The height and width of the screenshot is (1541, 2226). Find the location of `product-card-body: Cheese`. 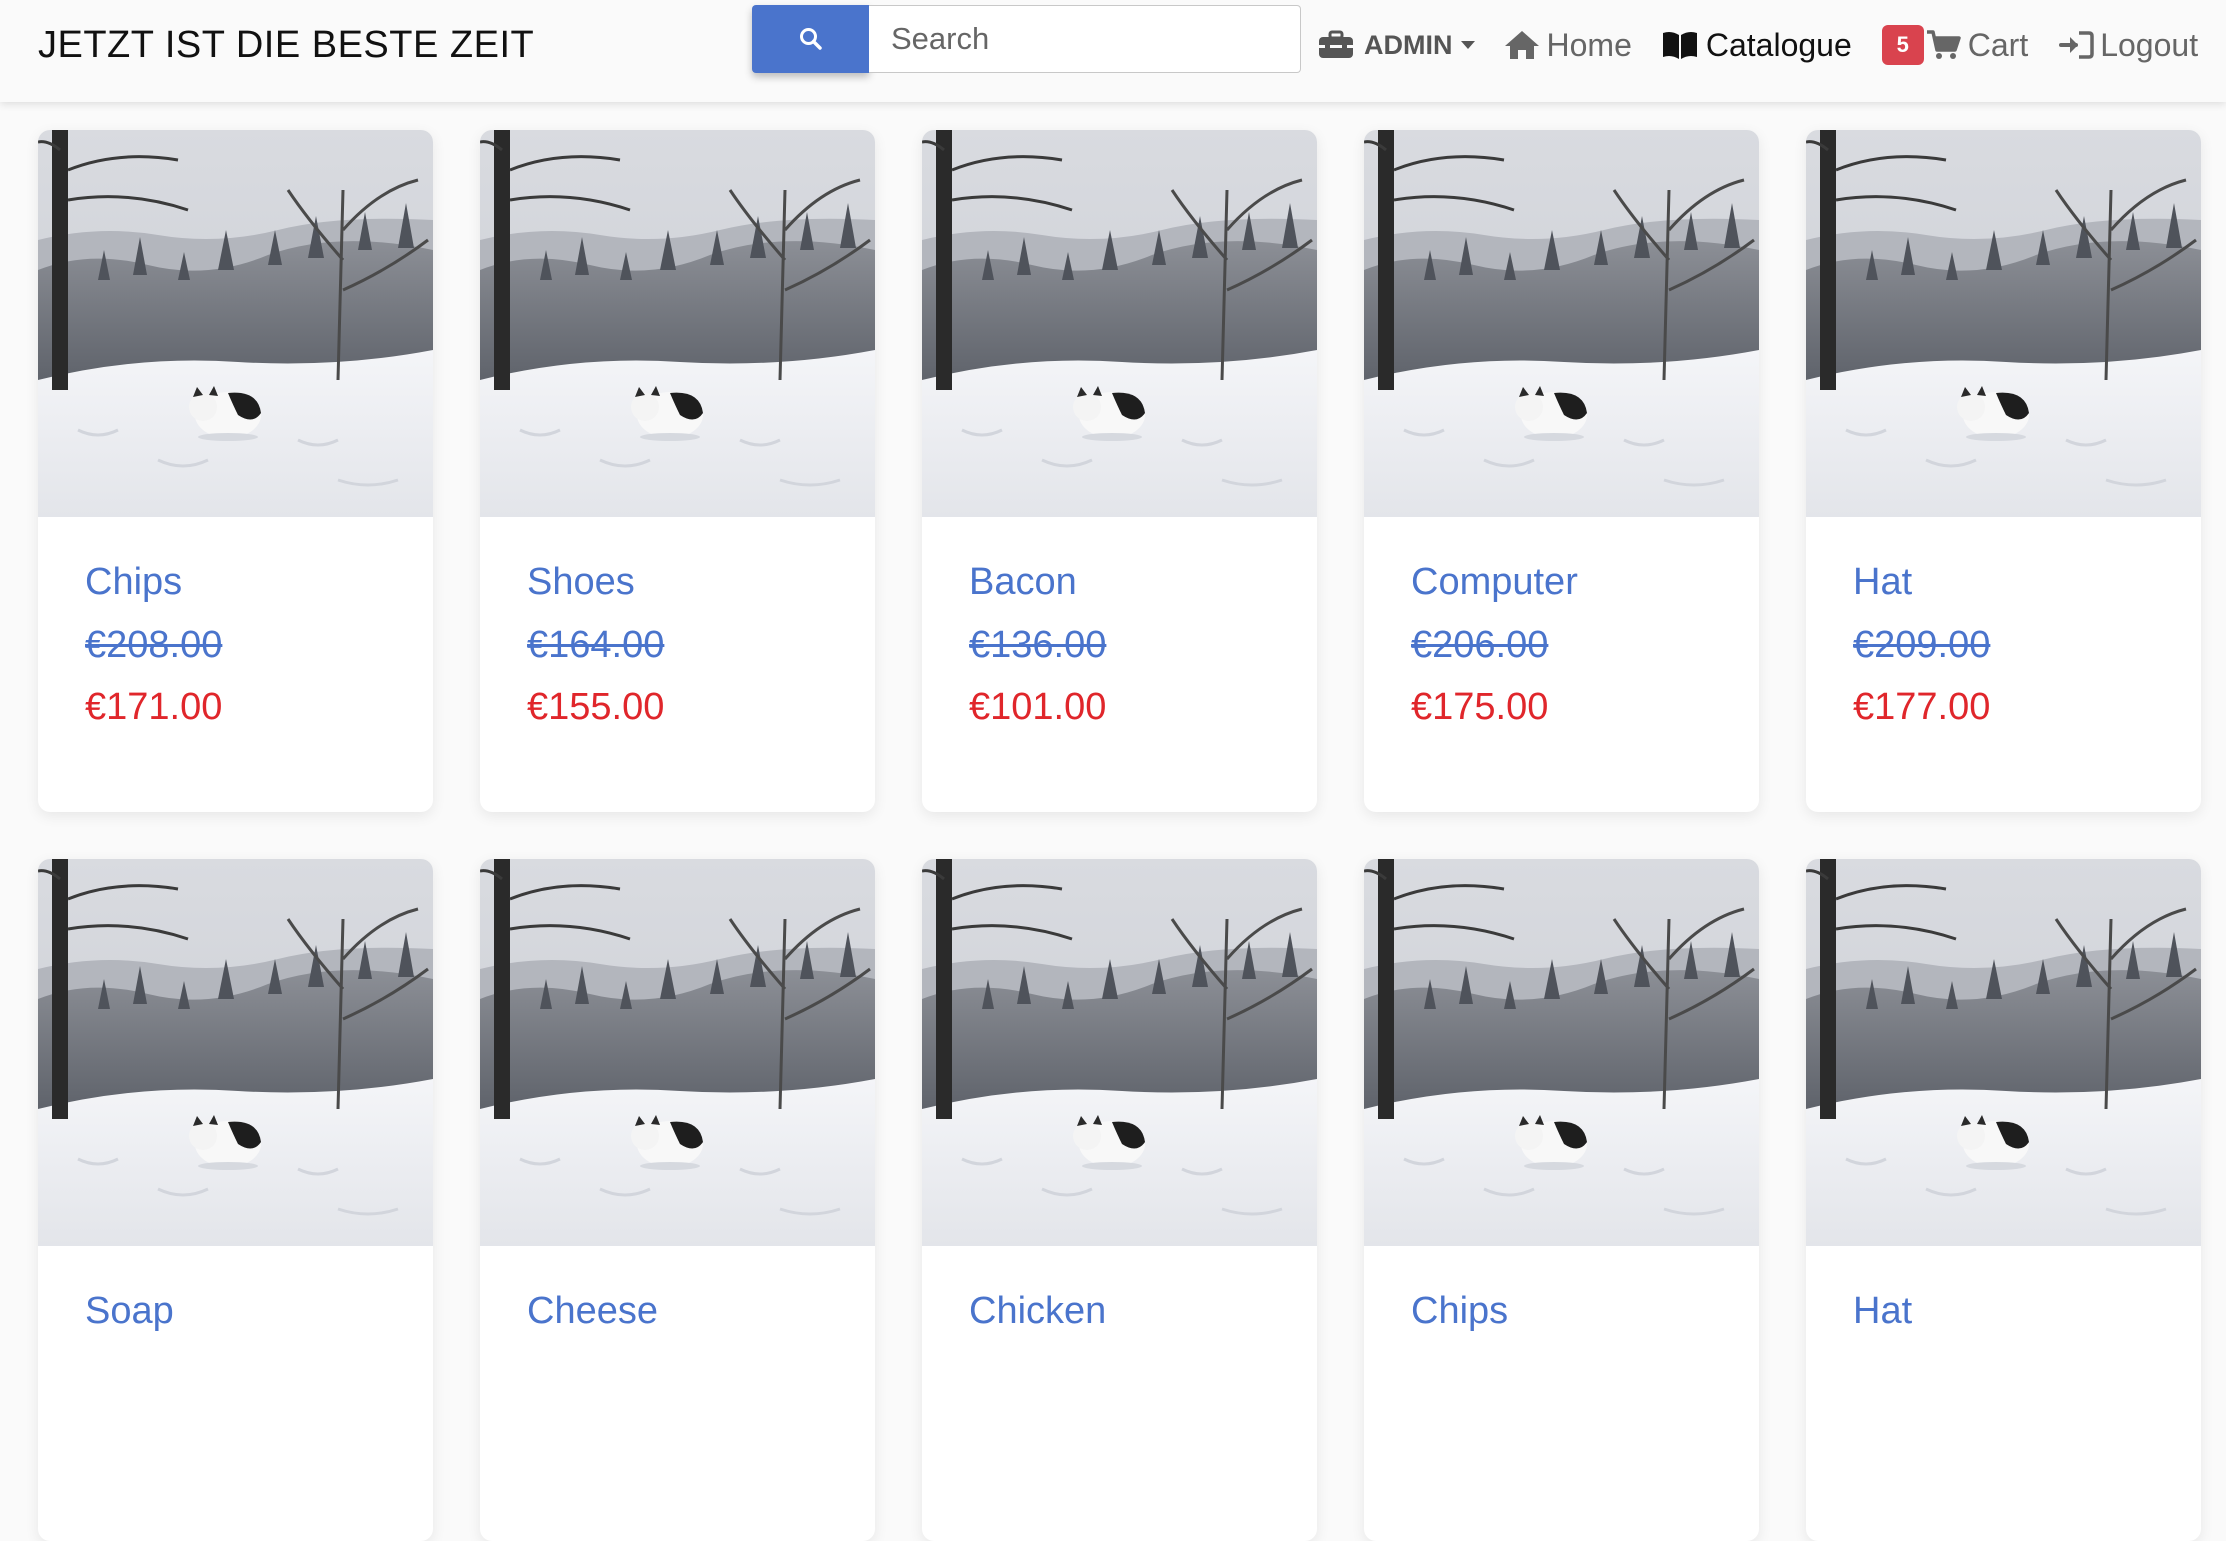

product-card-body: Cheese is located at coordinates (677, 1311).